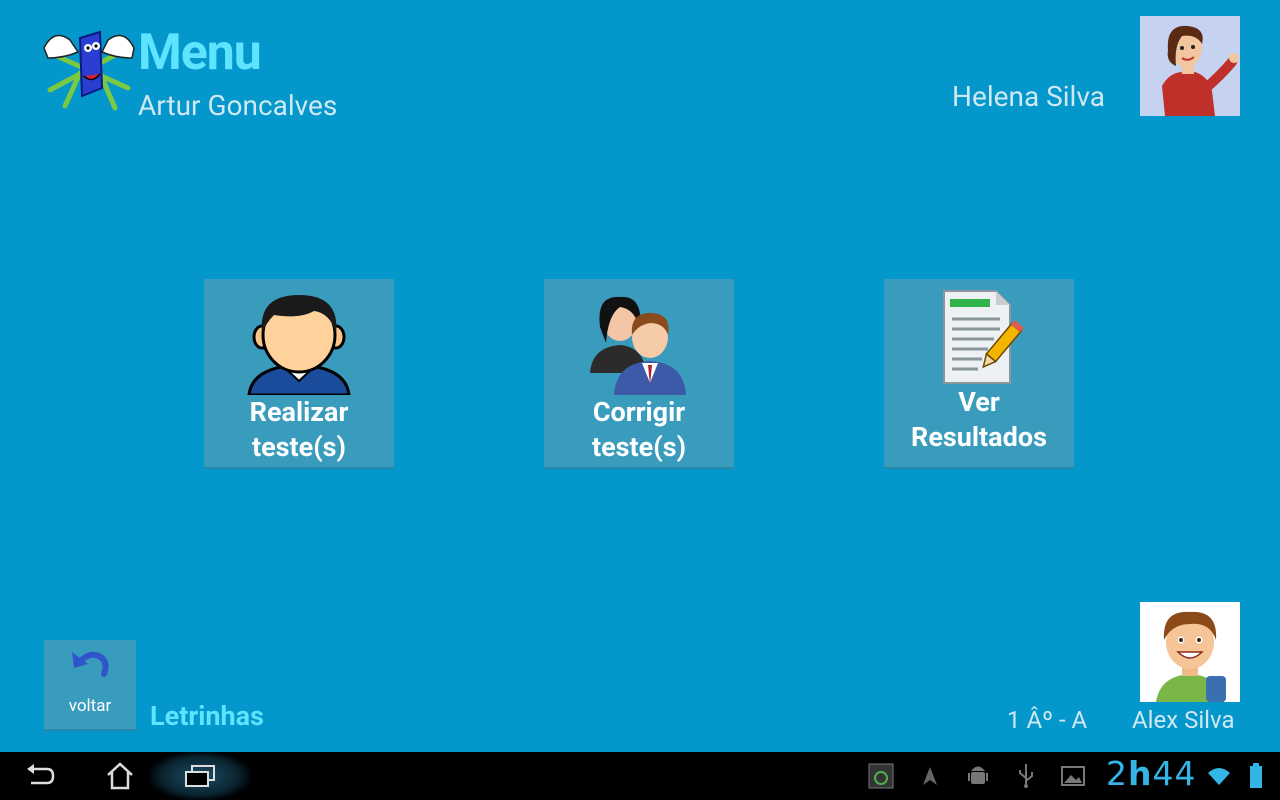 The image size is (1280, 800). I want to click on tile-label: Ver Resultados, so click(979, 419).